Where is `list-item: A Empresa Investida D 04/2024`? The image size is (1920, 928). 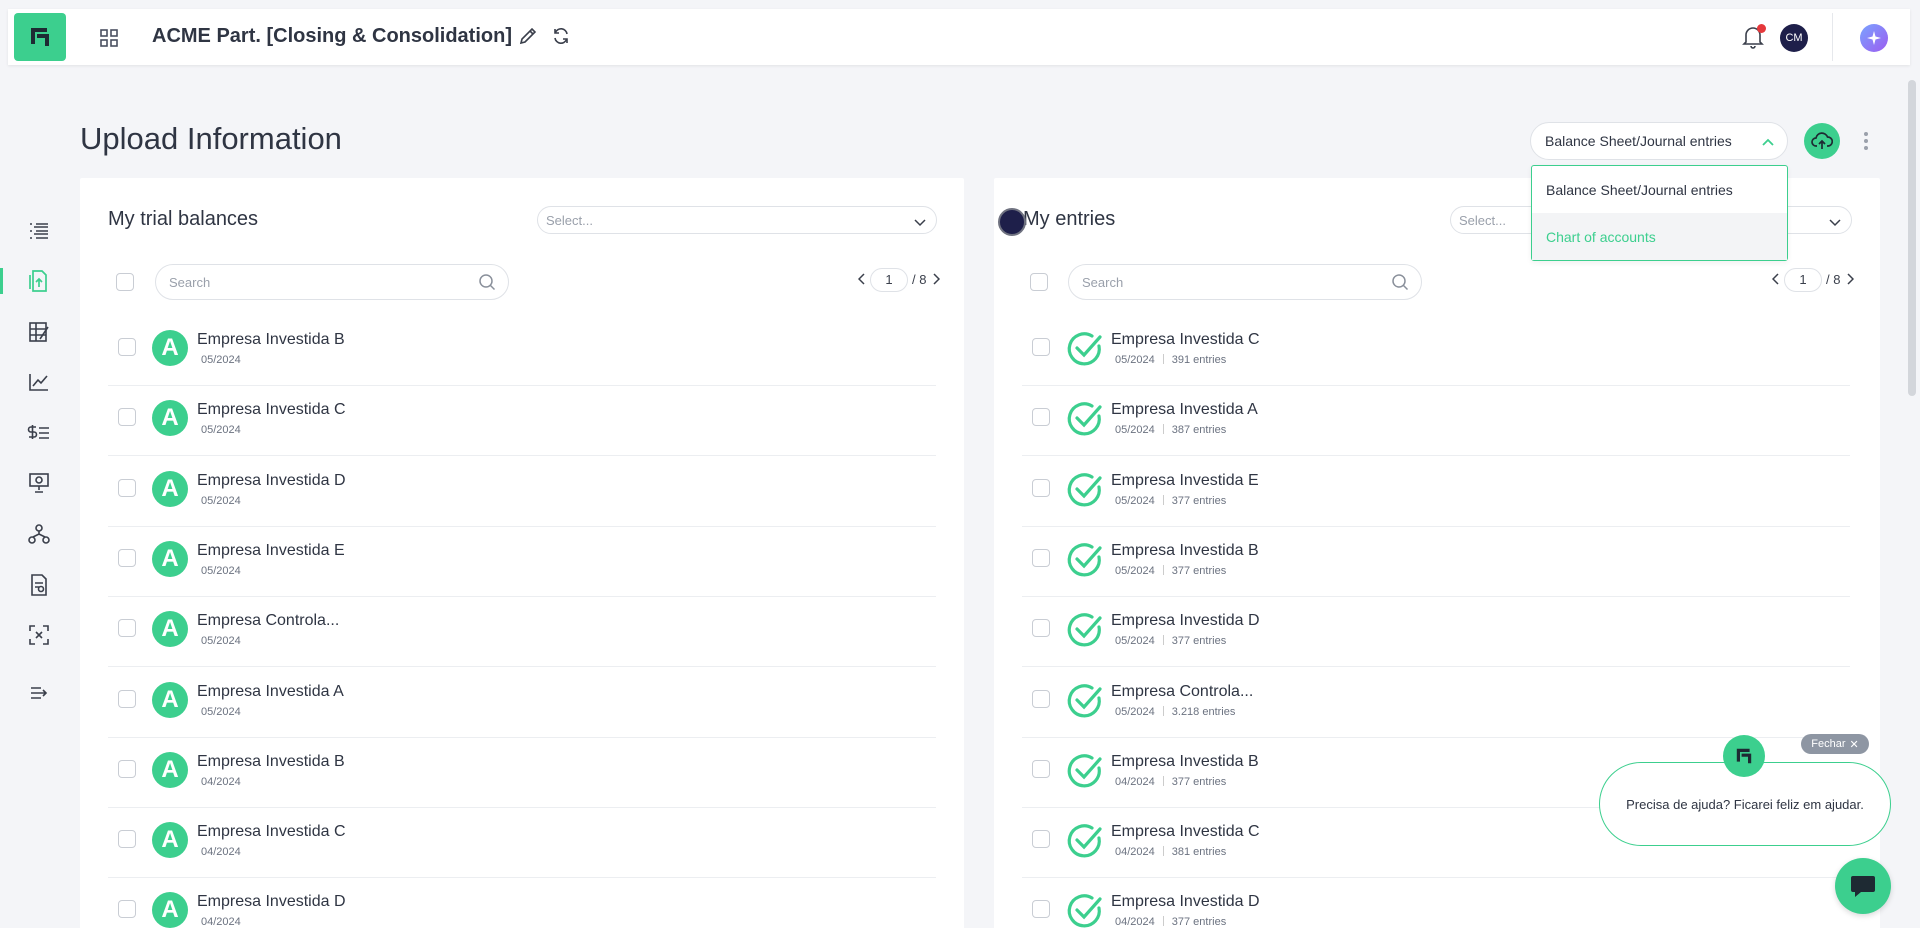 list-item: A Empresa Investida D 04/2024 is located at coordinates (522, 903).